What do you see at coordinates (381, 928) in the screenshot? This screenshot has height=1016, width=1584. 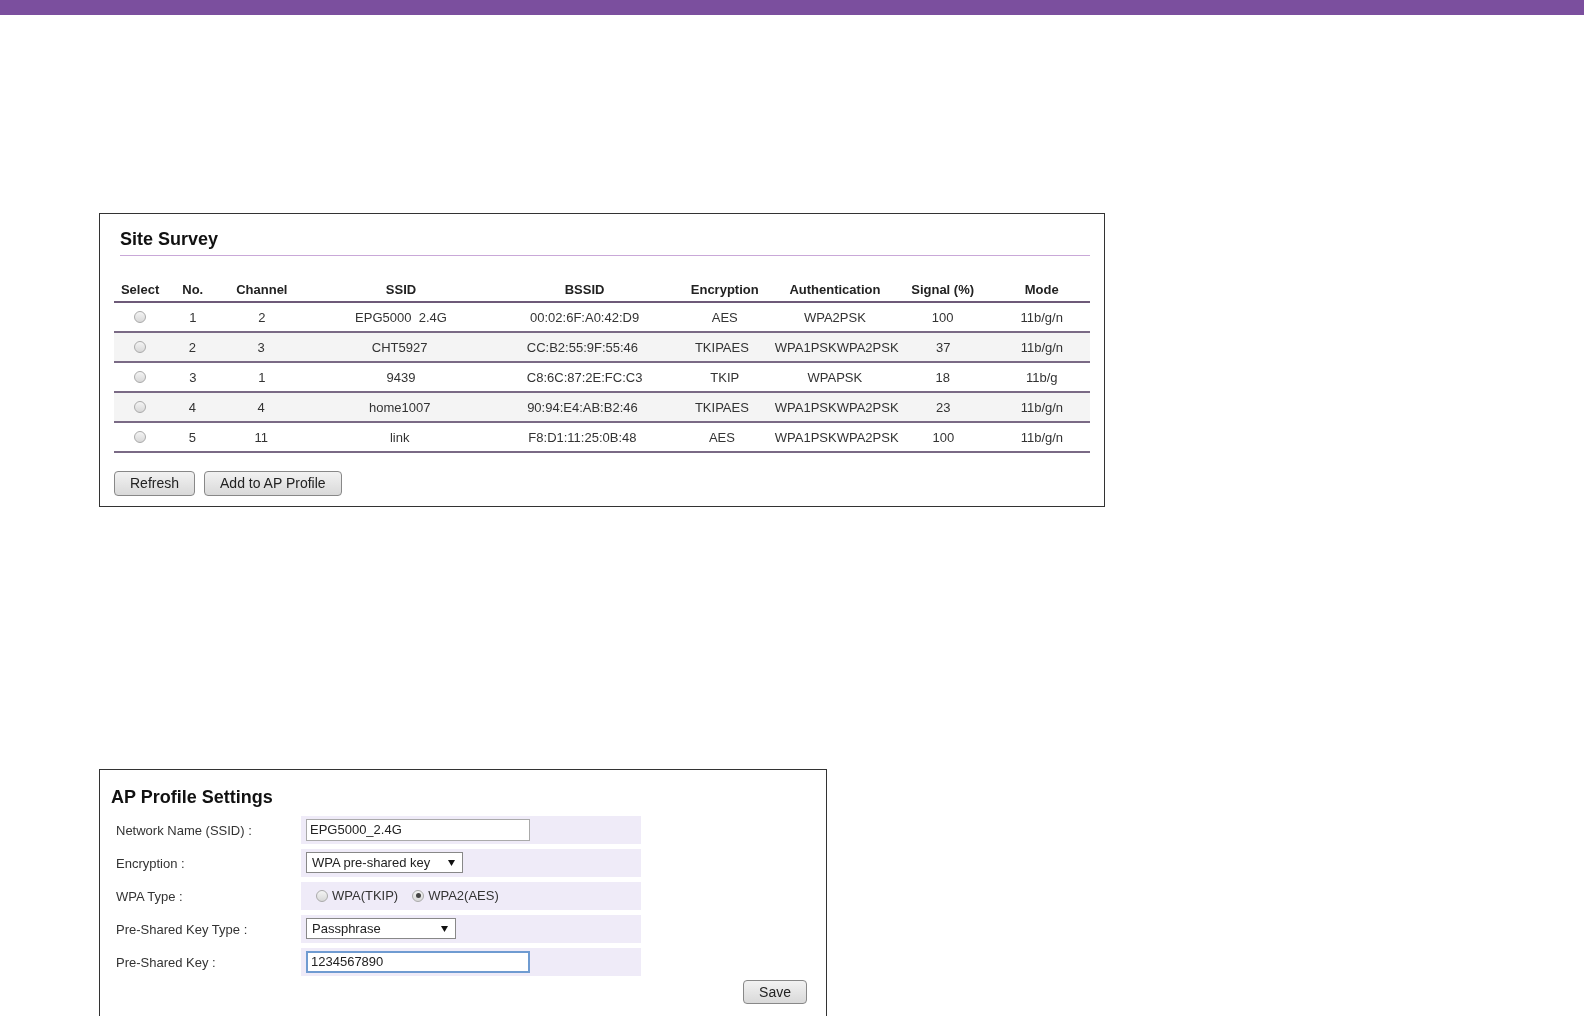 I see `dropdown: Passphrase` at bounding box center [381, 928].